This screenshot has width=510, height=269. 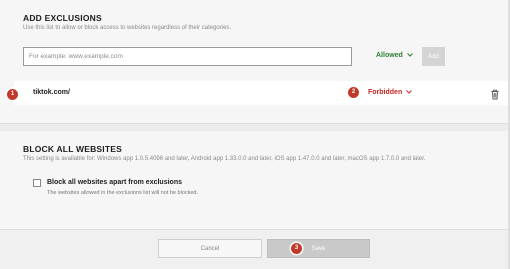 What do you see at coordinates (389, 55) in the screenshot?
I see `access-mode-label: Allowed` at bounding box center [389, 55].